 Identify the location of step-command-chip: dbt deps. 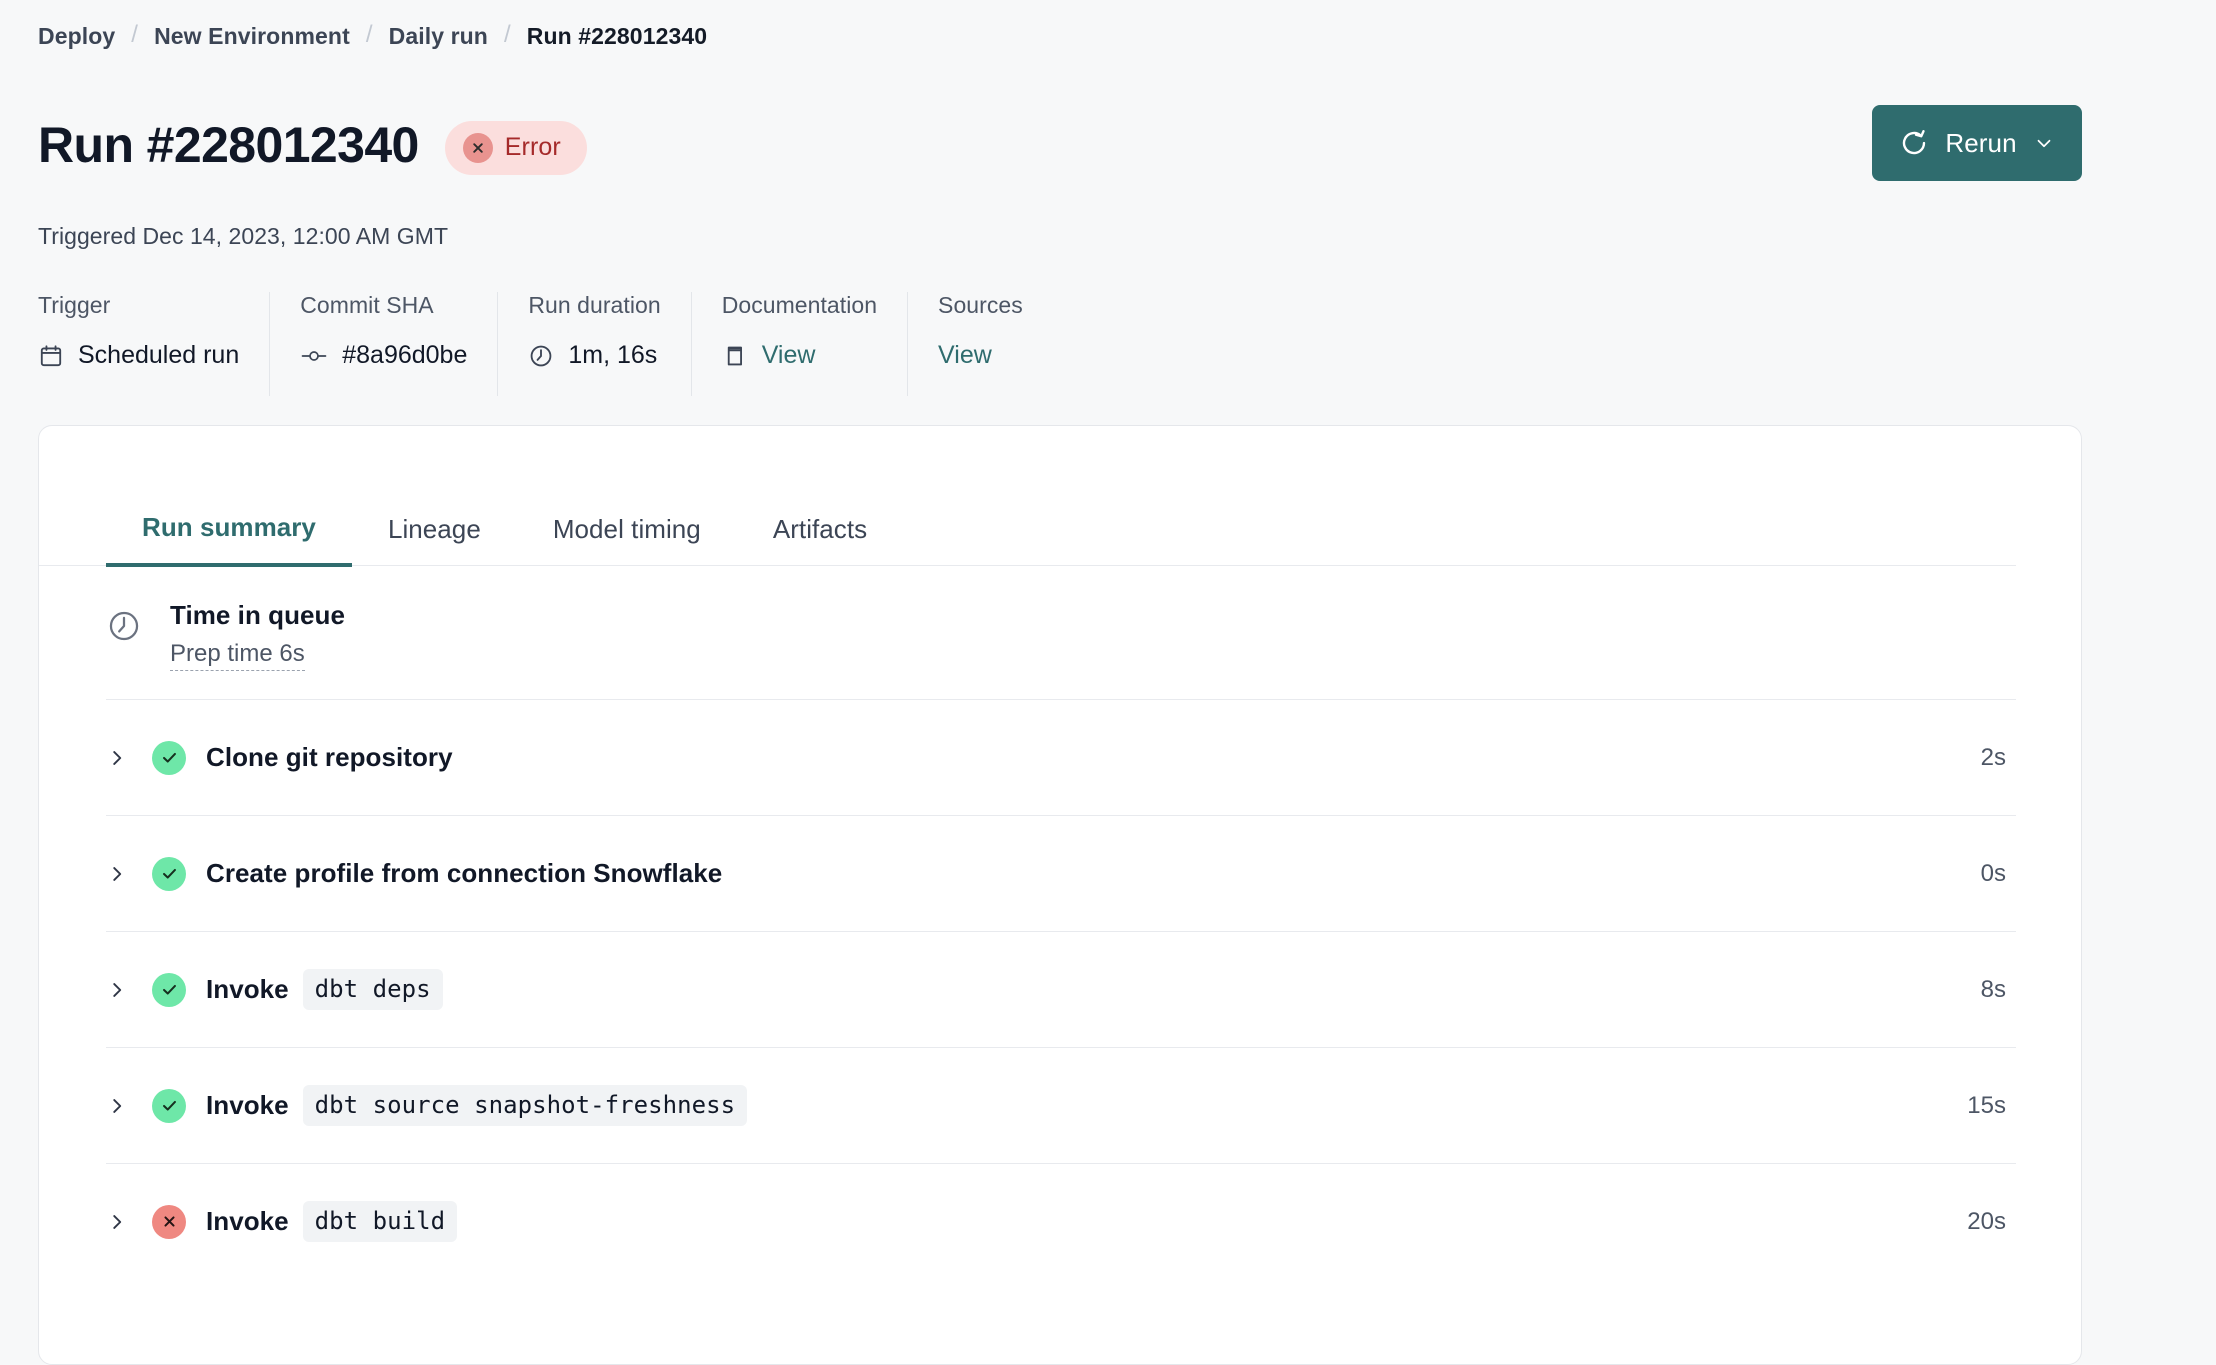
(372, 989).